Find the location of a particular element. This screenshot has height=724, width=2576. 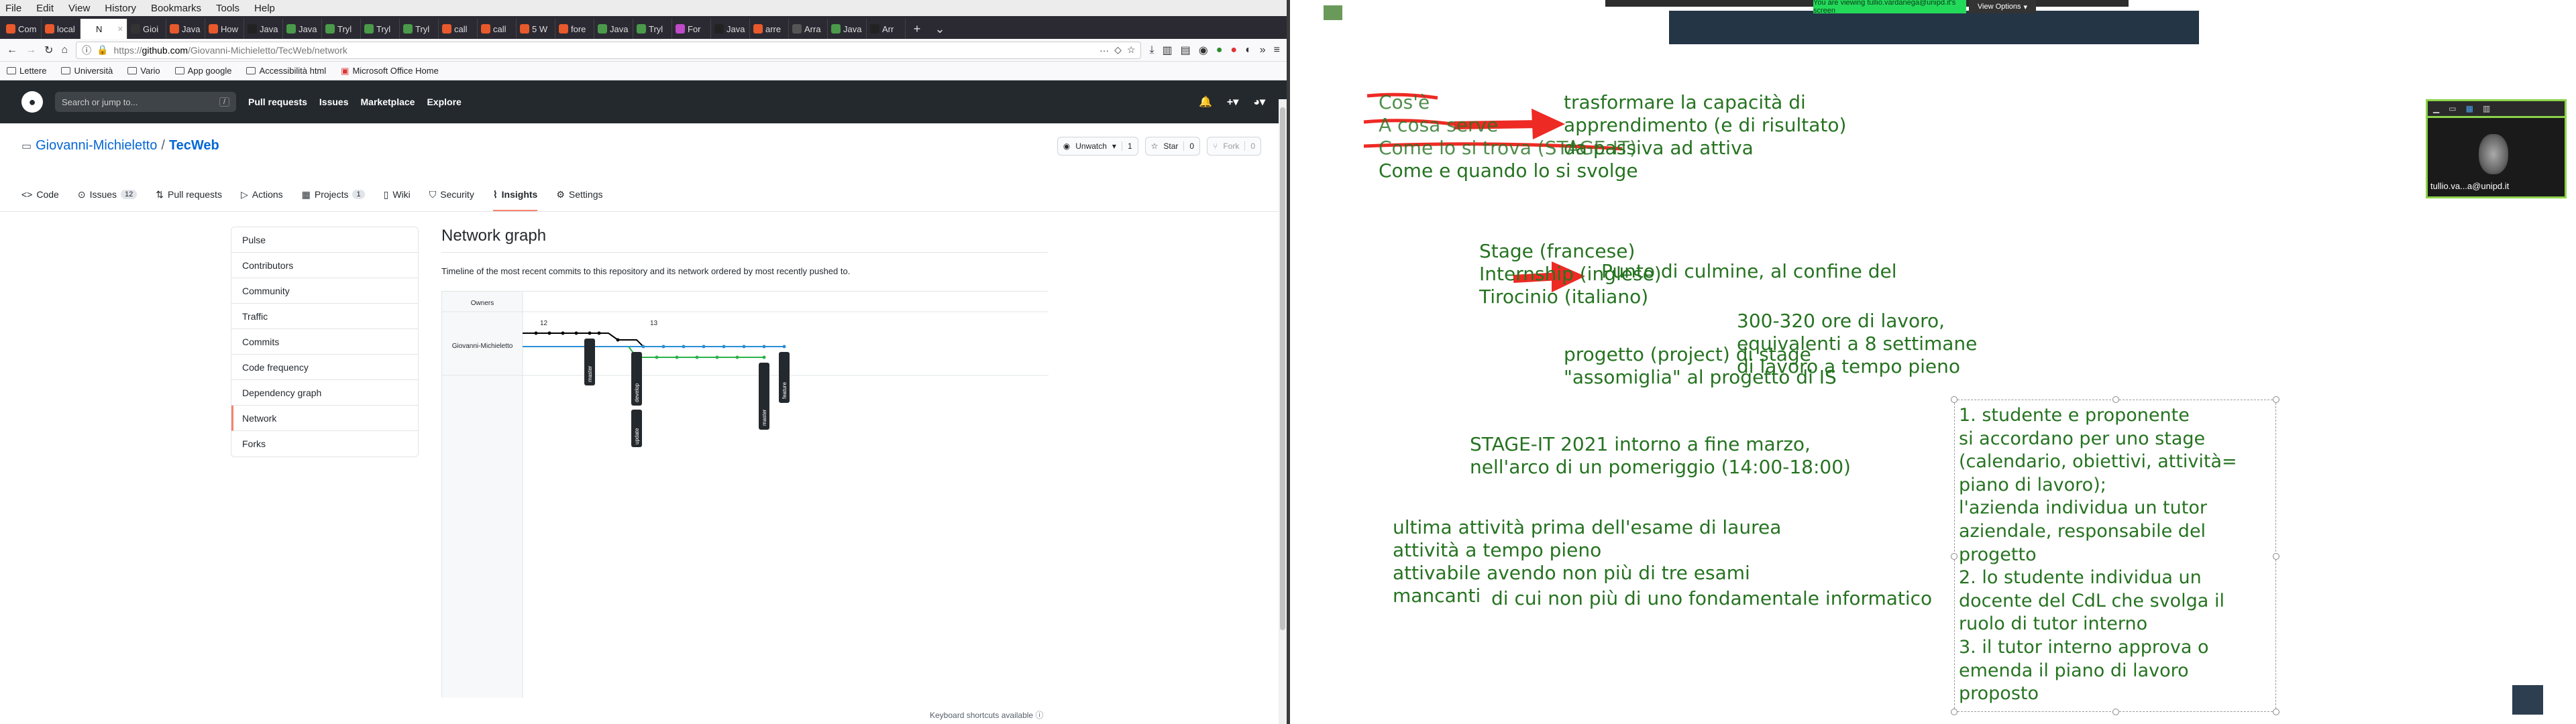

nav-marketplace: Marketplace is located at coordinates (388, 102).